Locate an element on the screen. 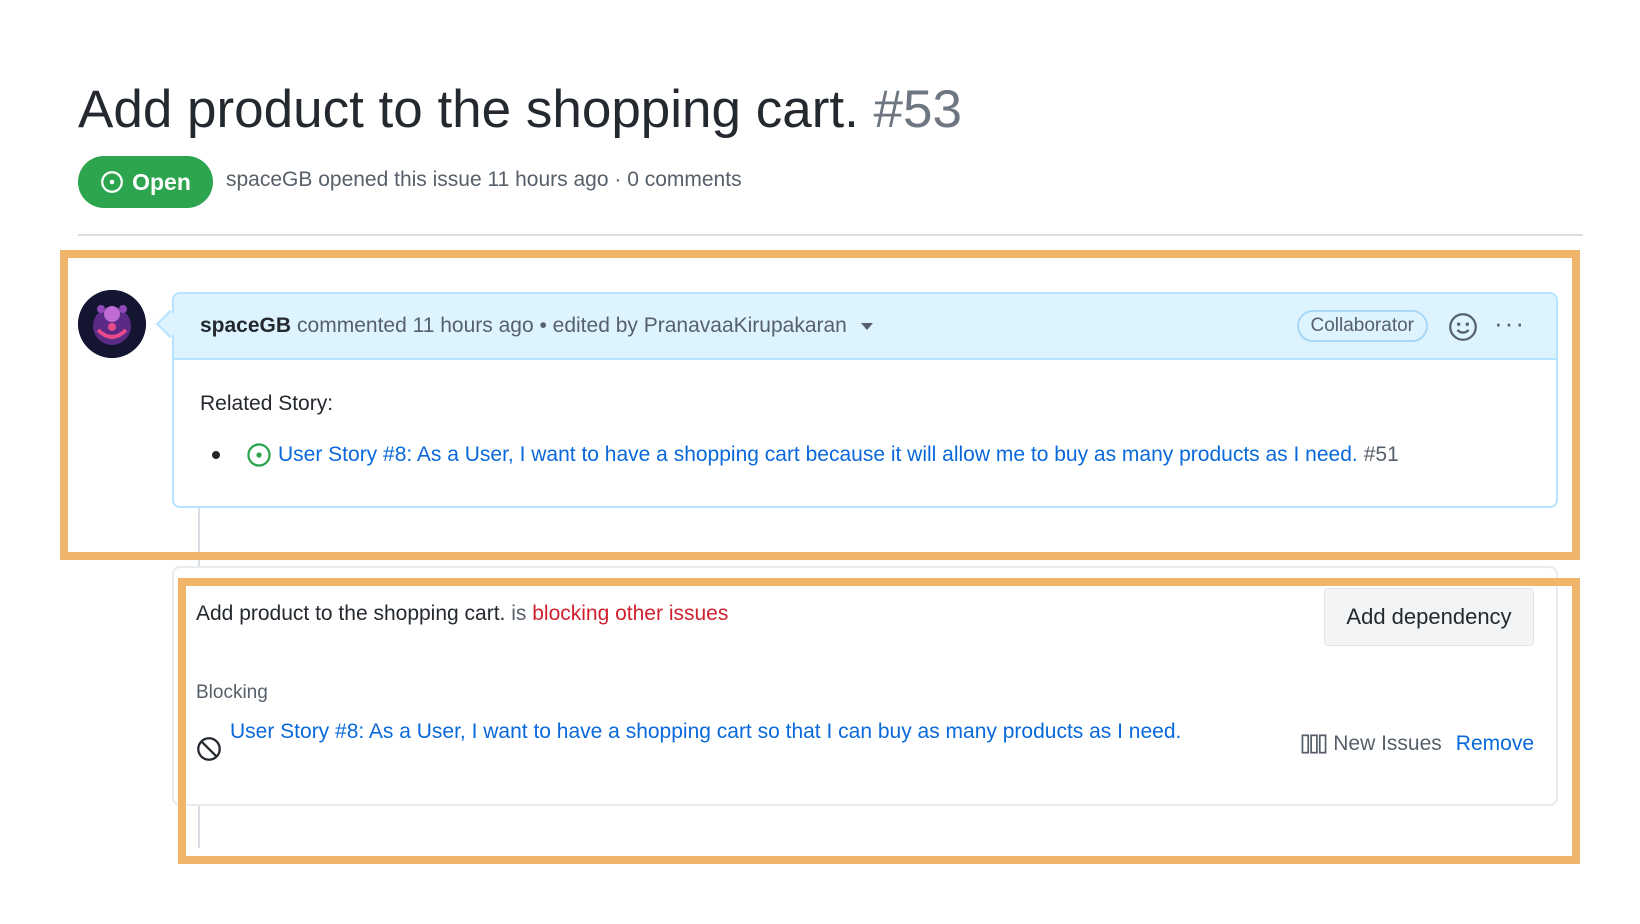  issue-title: Add product to the shopping cart. #53 is located at coordinates (520, 110).